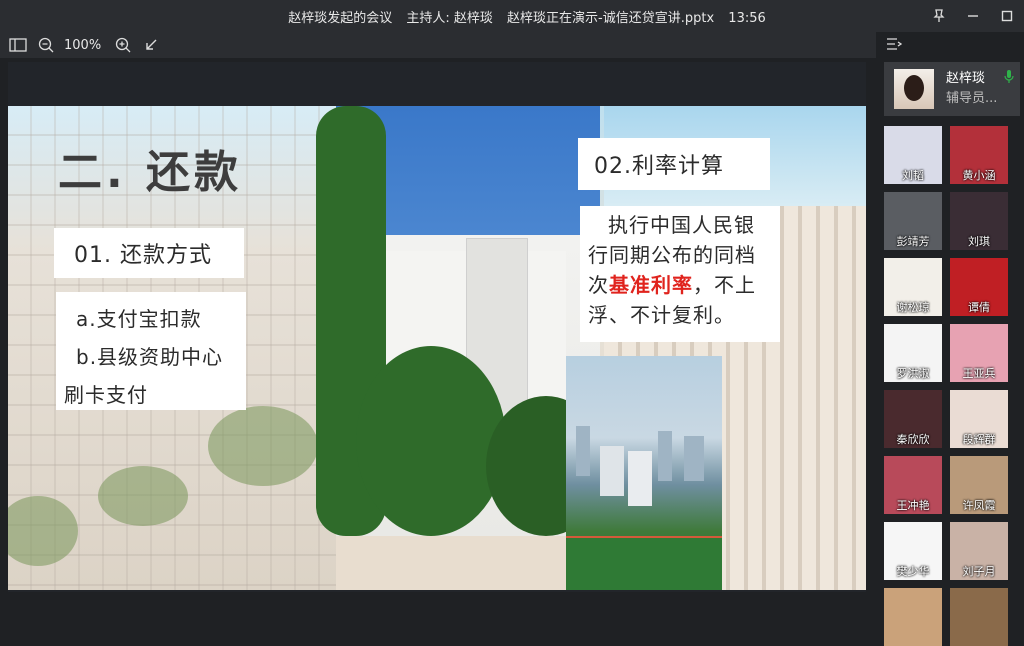 The height and width of the screenshot is (646, 1024). I want to click on interest-rate-text: 执行中国人民银行同期公布的同档次基准利率，不上浮、不计复利。, so click(680, 274).